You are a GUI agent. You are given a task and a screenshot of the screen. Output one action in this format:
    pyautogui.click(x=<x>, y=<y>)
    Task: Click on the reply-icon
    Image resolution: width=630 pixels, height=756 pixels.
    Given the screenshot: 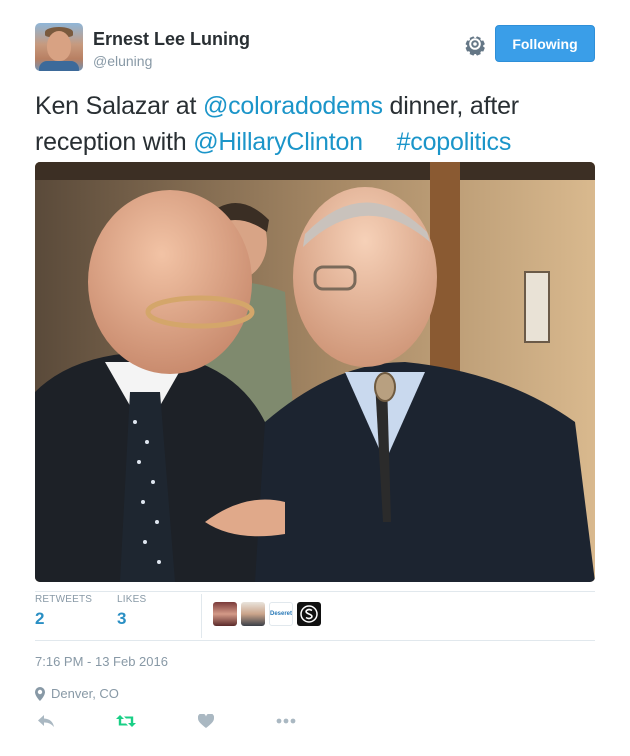 What is the action you would take?
    pyautogui.click(x=46, y=721)
    